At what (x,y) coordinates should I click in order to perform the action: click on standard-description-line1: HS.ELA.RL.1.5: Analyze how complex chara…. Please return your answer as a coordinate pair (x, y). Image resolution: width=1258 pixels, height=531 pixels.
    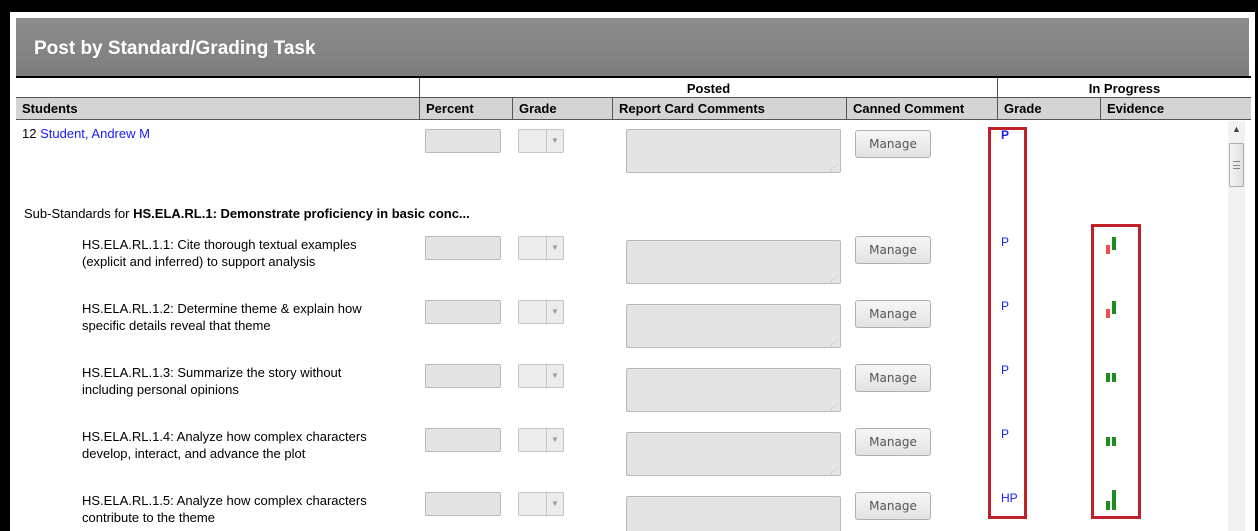
    Looking at the image, I should click on (224, 500).